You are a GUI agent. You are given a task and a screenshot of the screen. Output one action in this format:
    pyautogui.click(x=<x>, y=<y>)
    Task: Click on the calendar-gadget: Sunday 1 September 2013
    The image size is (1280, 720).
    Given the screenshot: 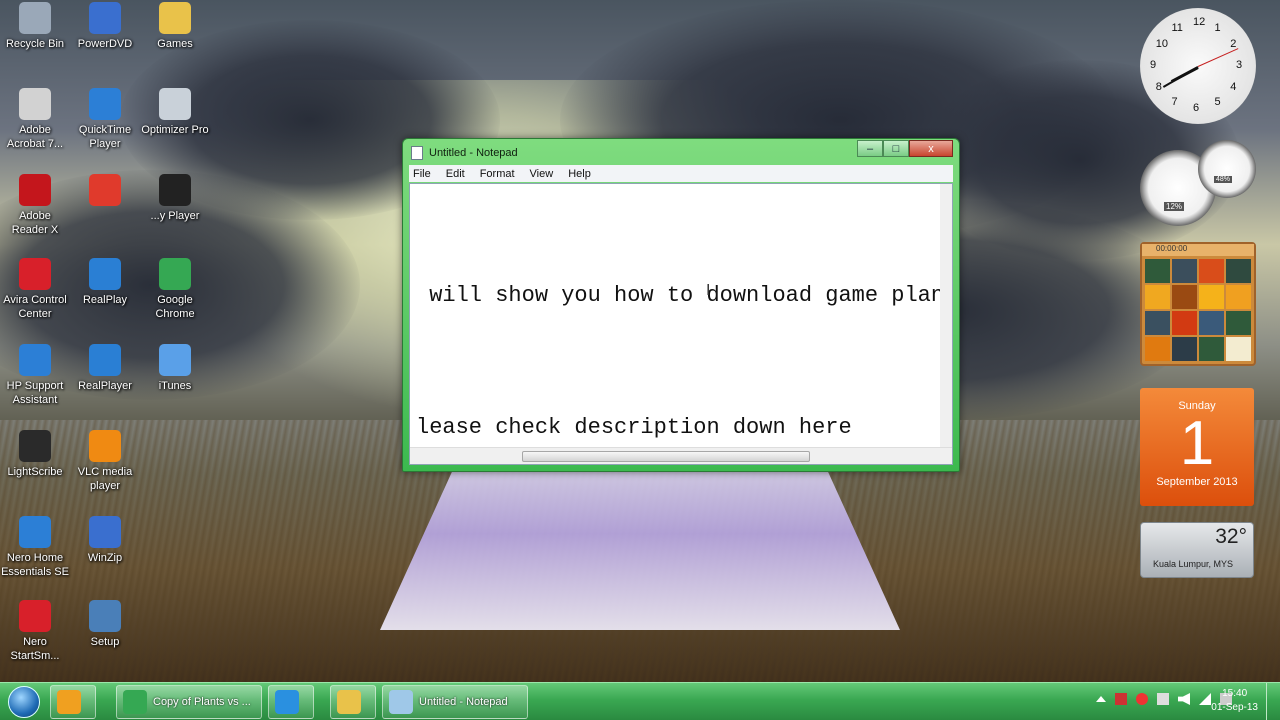 What is the action you would take?
    pyautogui.click(x=1197, y=447)
    